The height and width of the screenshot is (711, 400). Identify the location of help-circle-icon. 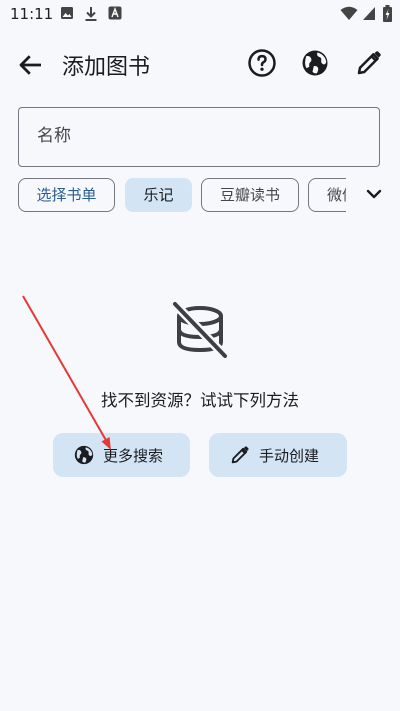
(262, 63).